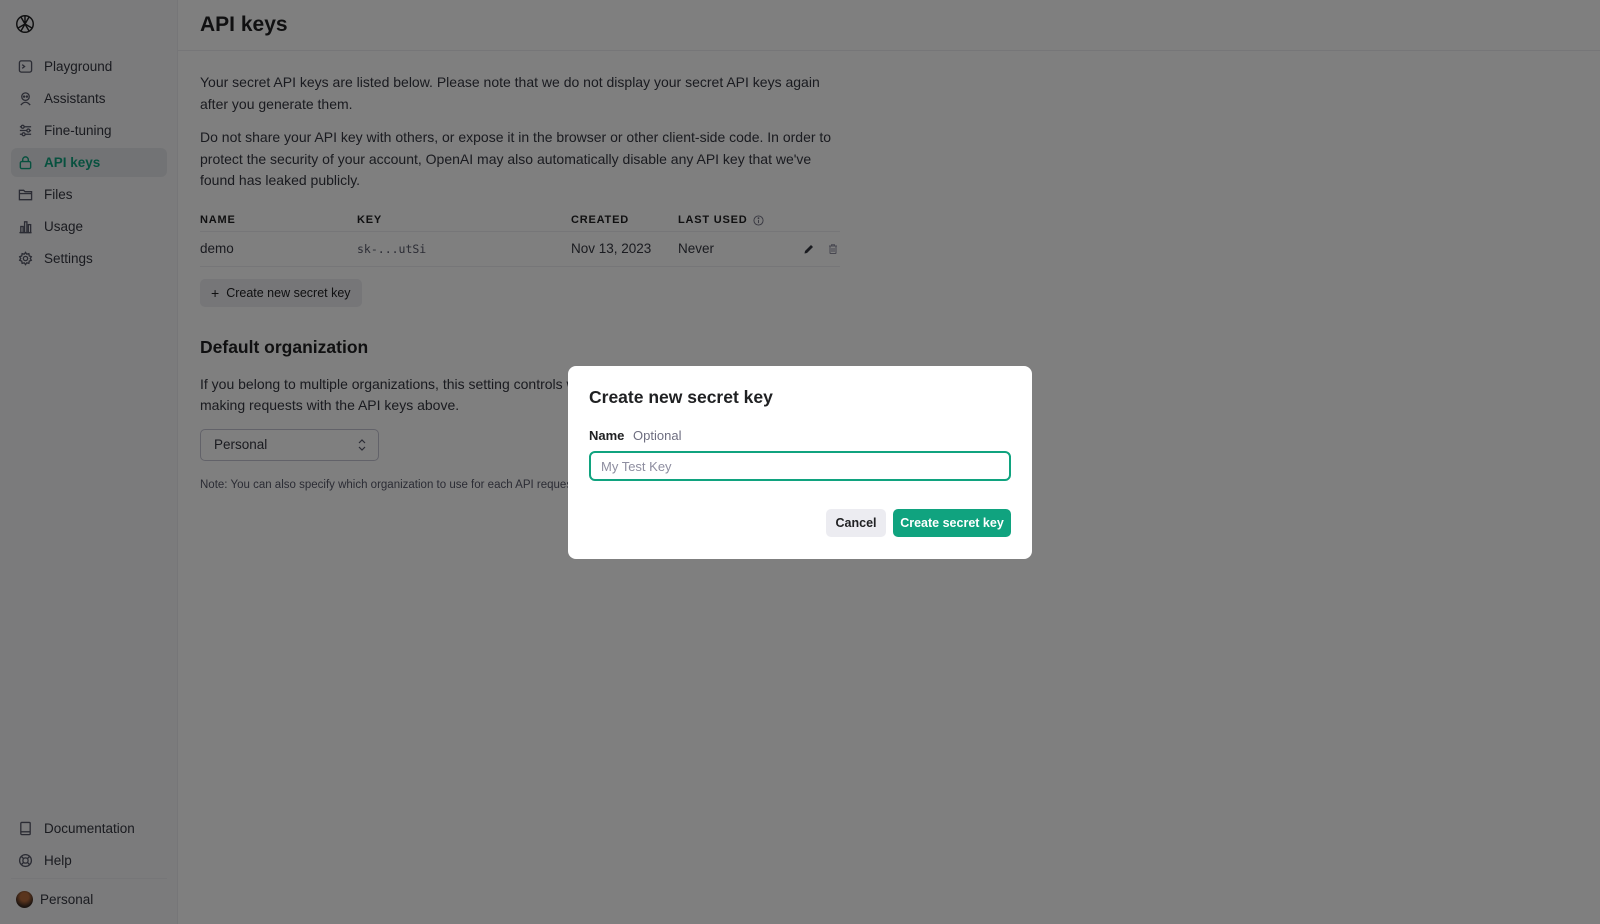  I want to click on name-field-label: Name Optional, so click(635, 435).